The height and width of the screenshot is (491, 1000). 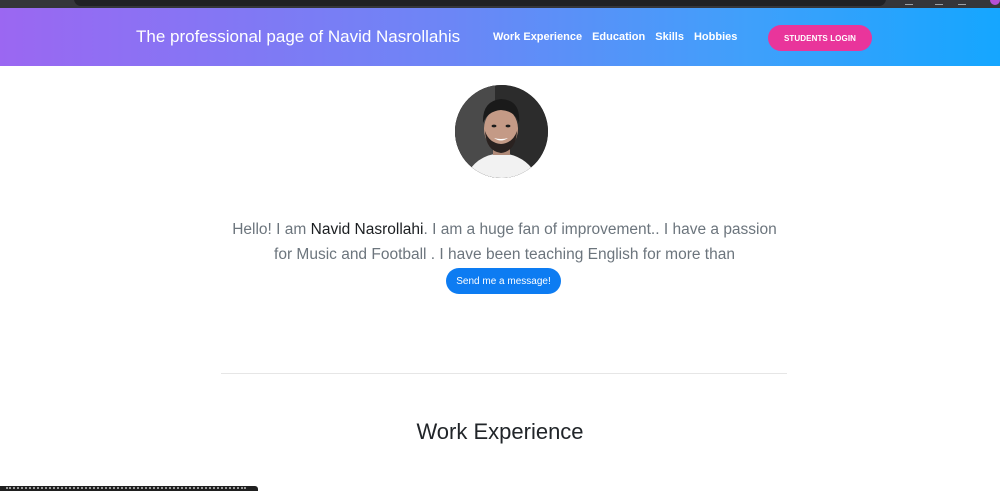 I want to click on link-status-tooltip, so click(x=129, y=488).